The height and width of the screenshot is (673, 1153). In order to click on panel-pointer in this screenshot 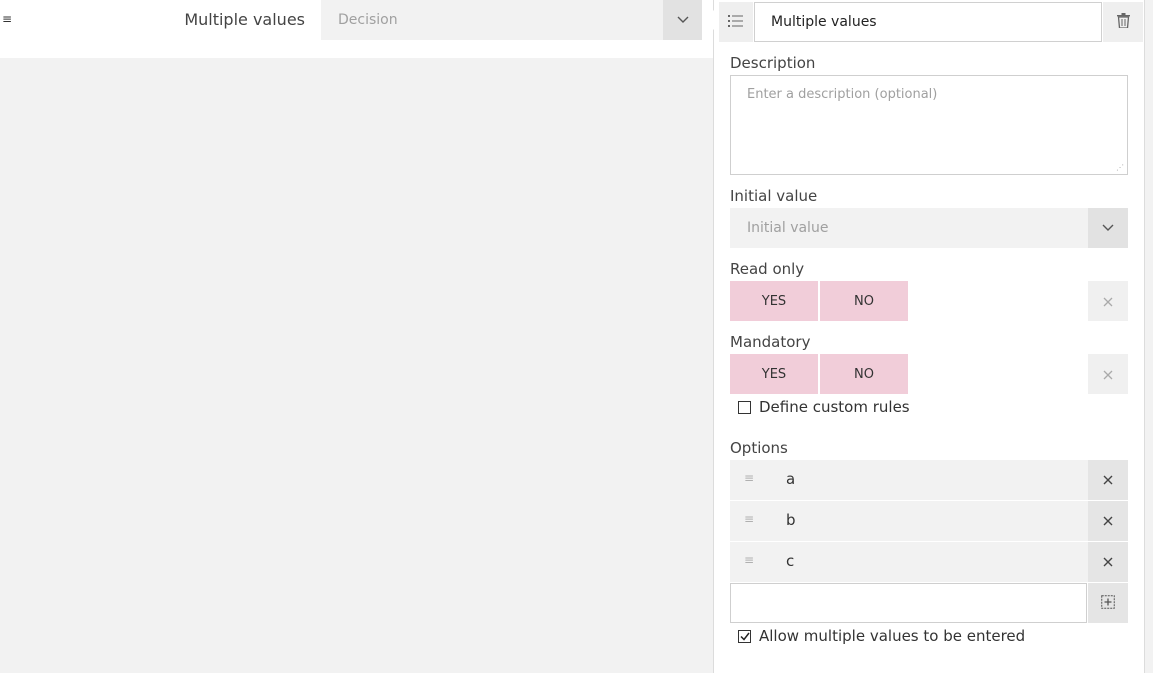, I will do `click(709, 20)`.